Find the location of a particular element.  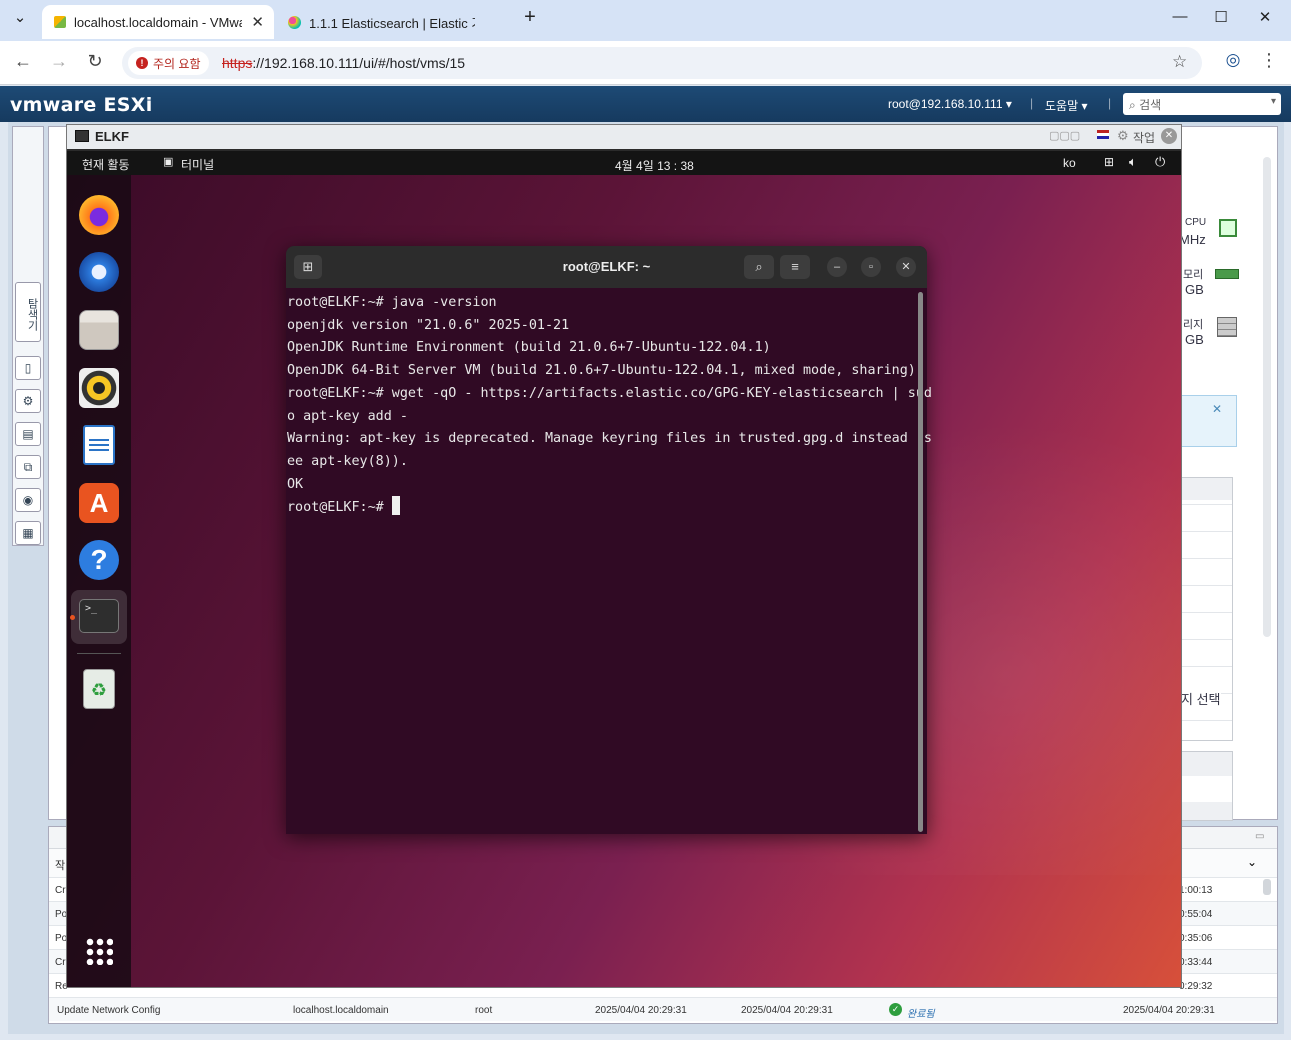

time-cell: 1:00:13 is located at coordinates (1196, 890).